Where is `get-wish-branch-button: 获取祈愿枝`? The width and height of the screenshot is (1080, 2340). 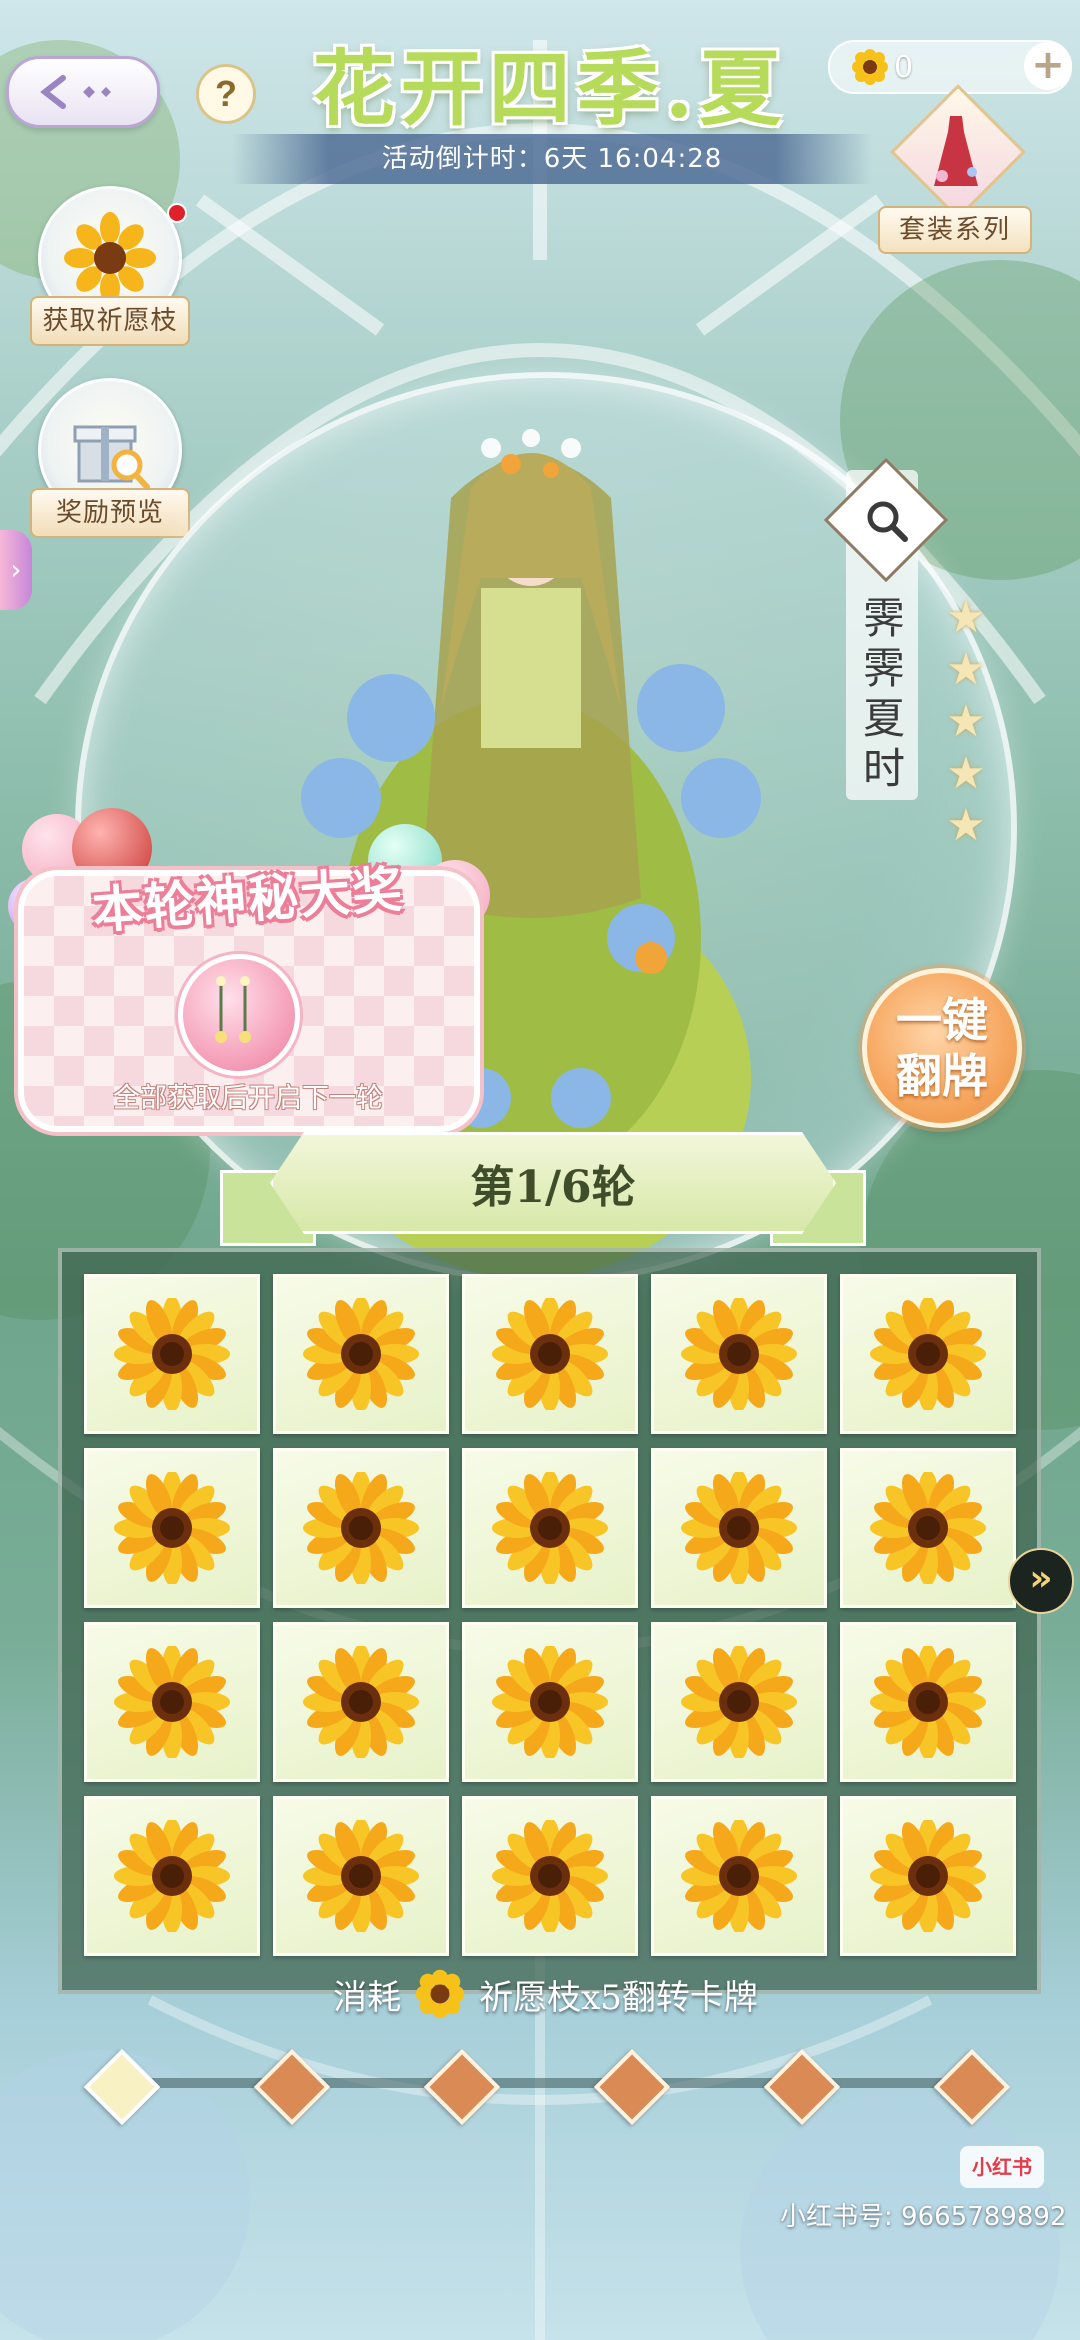 get-wish-branch-button: 获取祈愿枝 is located at coordinates (110, 266).